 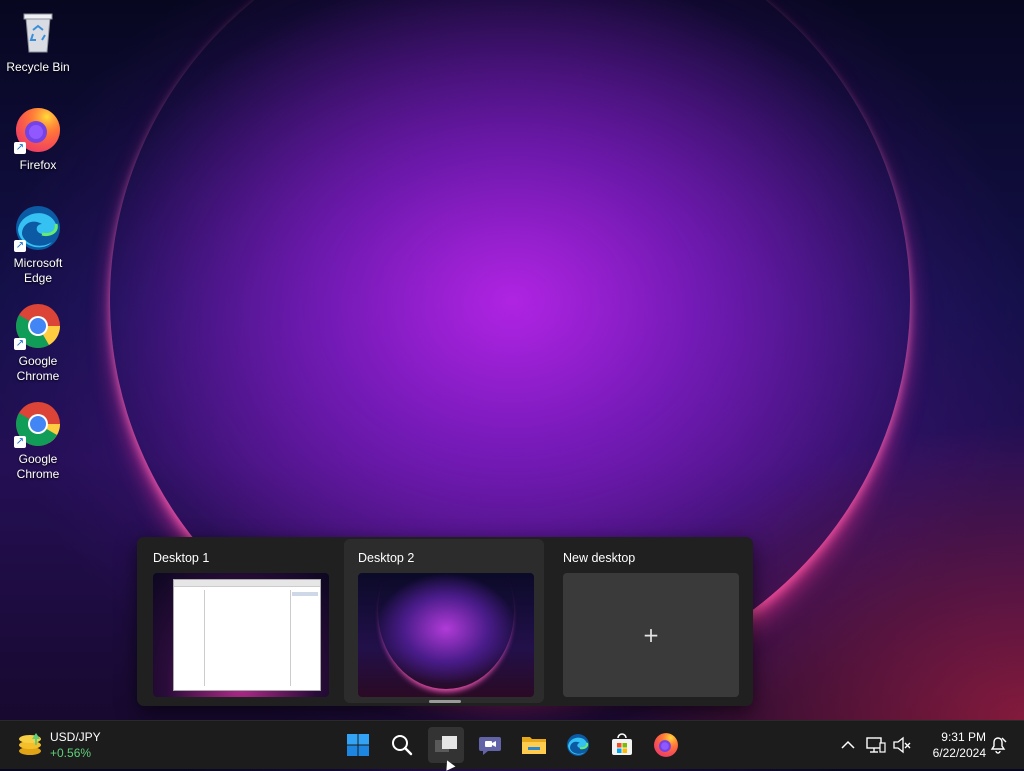 What do you see at coordinates (71, 753) in the screenshot?
I see `widget-change: +0.56%` at bounding box center [71, 753].